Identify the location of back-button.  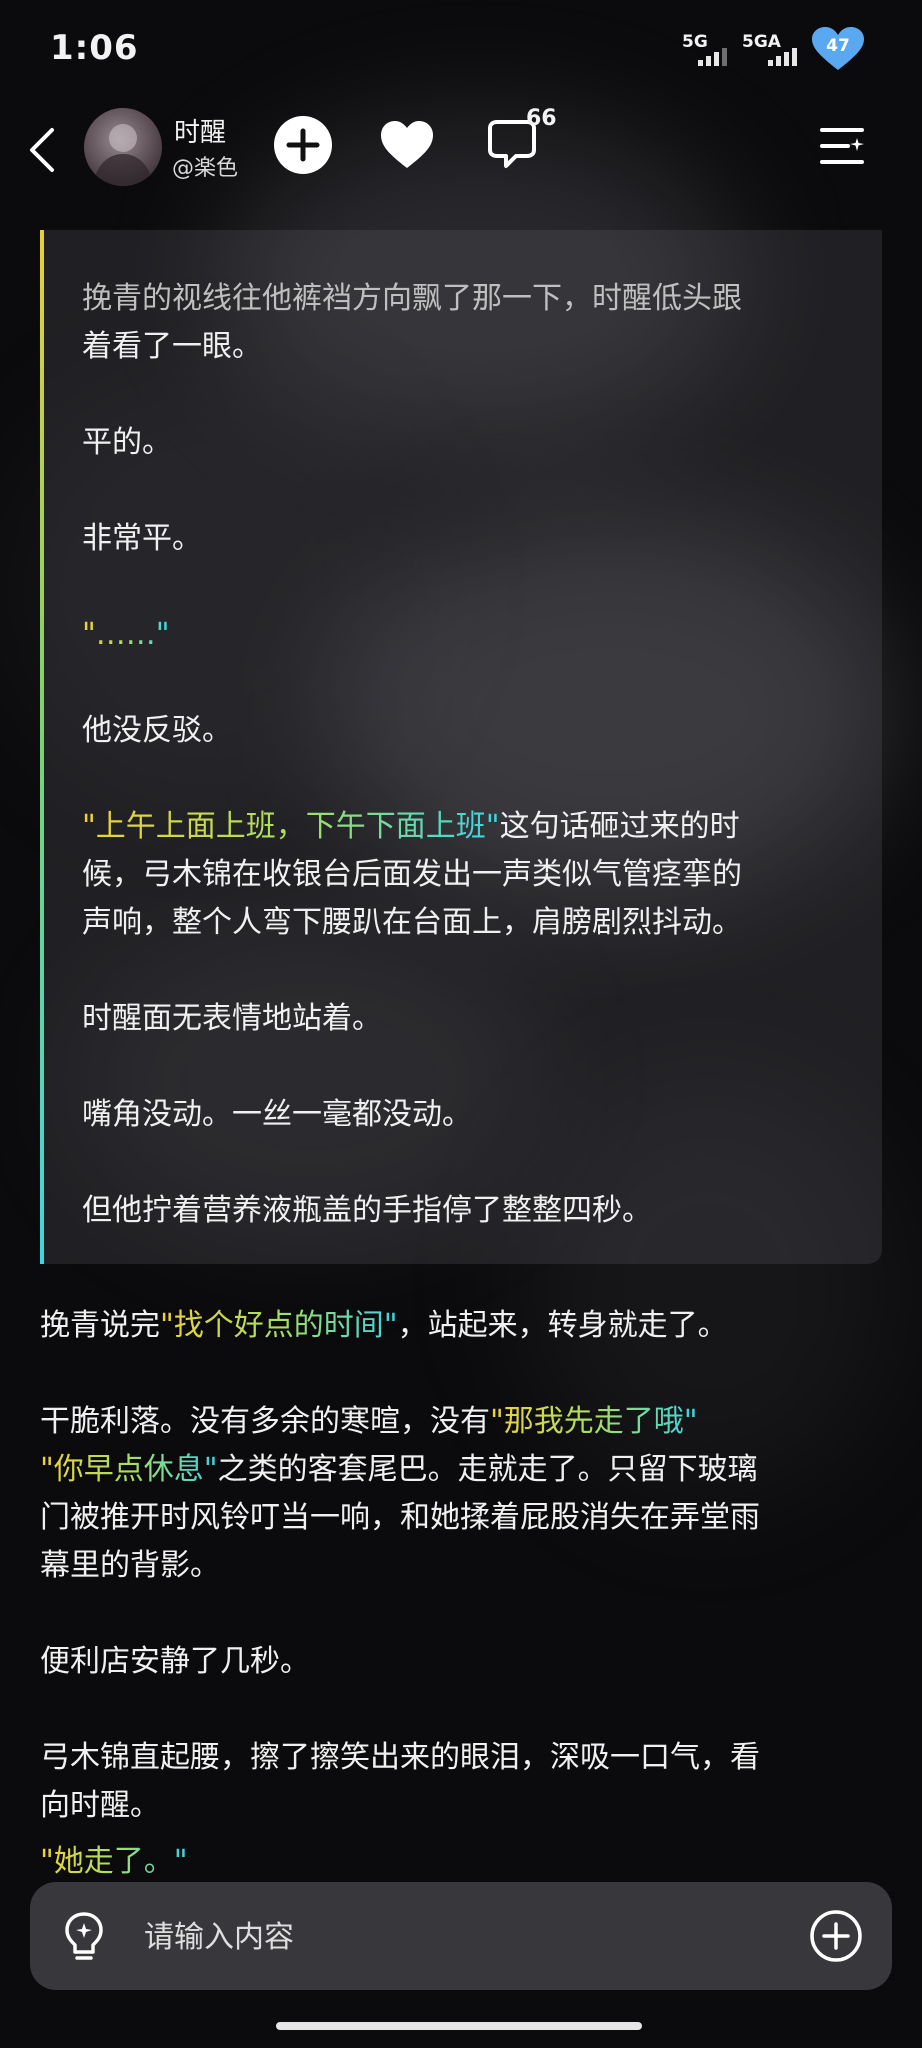
(42, 150).